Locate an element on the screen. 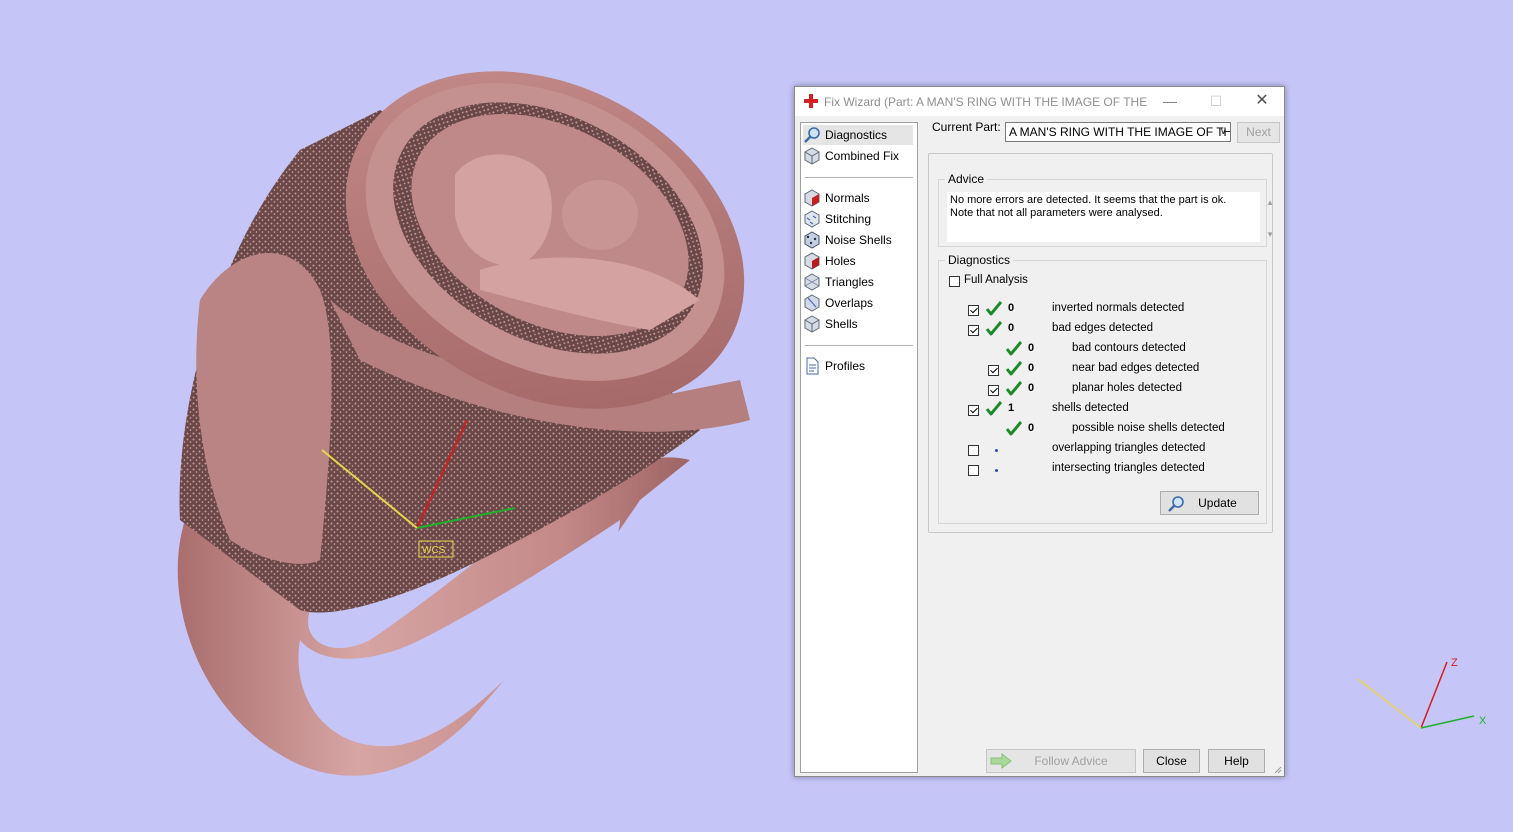 This screenshot has height=832, width=1513. nav-item-profiles: Profiles is located at coordinates (858, 366).